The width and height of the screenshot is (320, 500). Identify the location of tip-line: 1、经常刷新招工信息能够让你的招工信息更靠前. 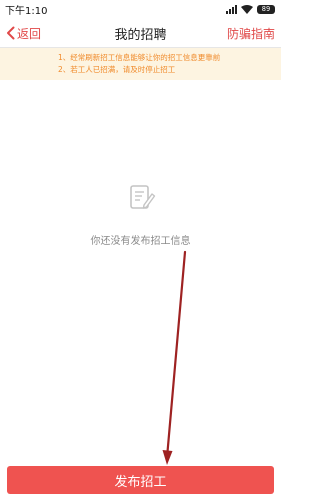
(139, 57).